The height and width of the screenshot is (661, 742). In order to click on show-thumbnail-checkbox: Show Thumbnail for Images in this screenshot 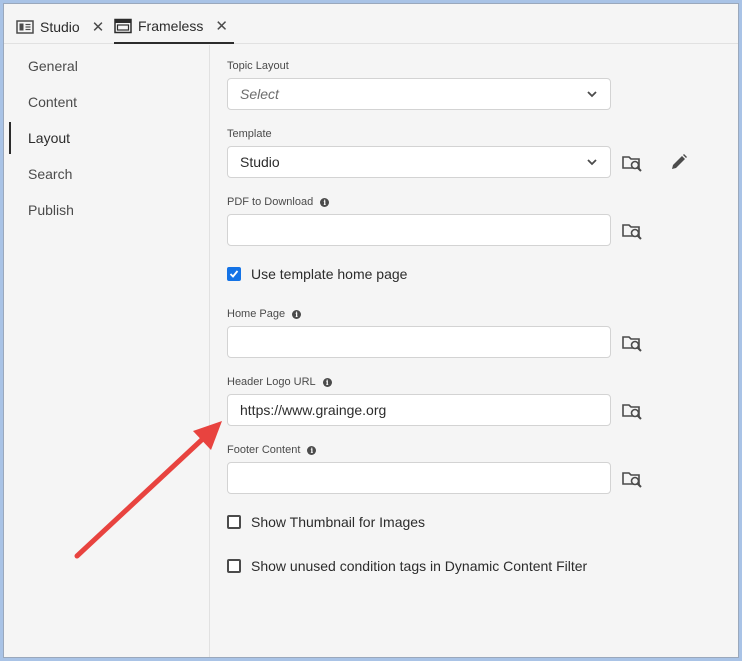, I will do `click(326, 522)`.